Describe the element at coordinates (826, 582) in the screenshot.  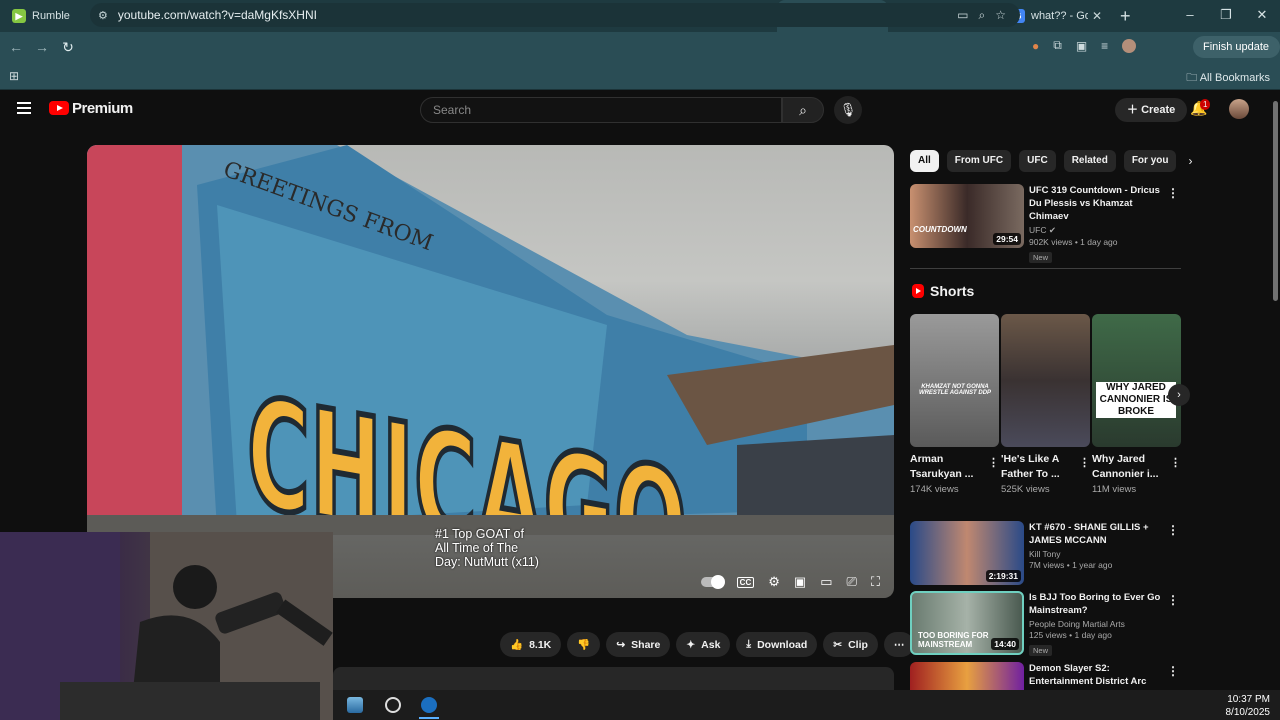
I see `theater-mode-icon: ▭` at that location.